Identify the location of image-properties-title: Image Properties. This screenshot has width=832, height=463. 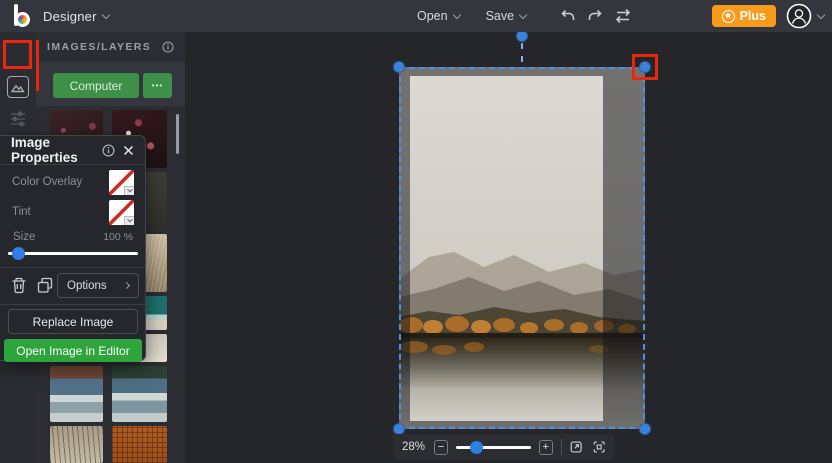
(44, 150).